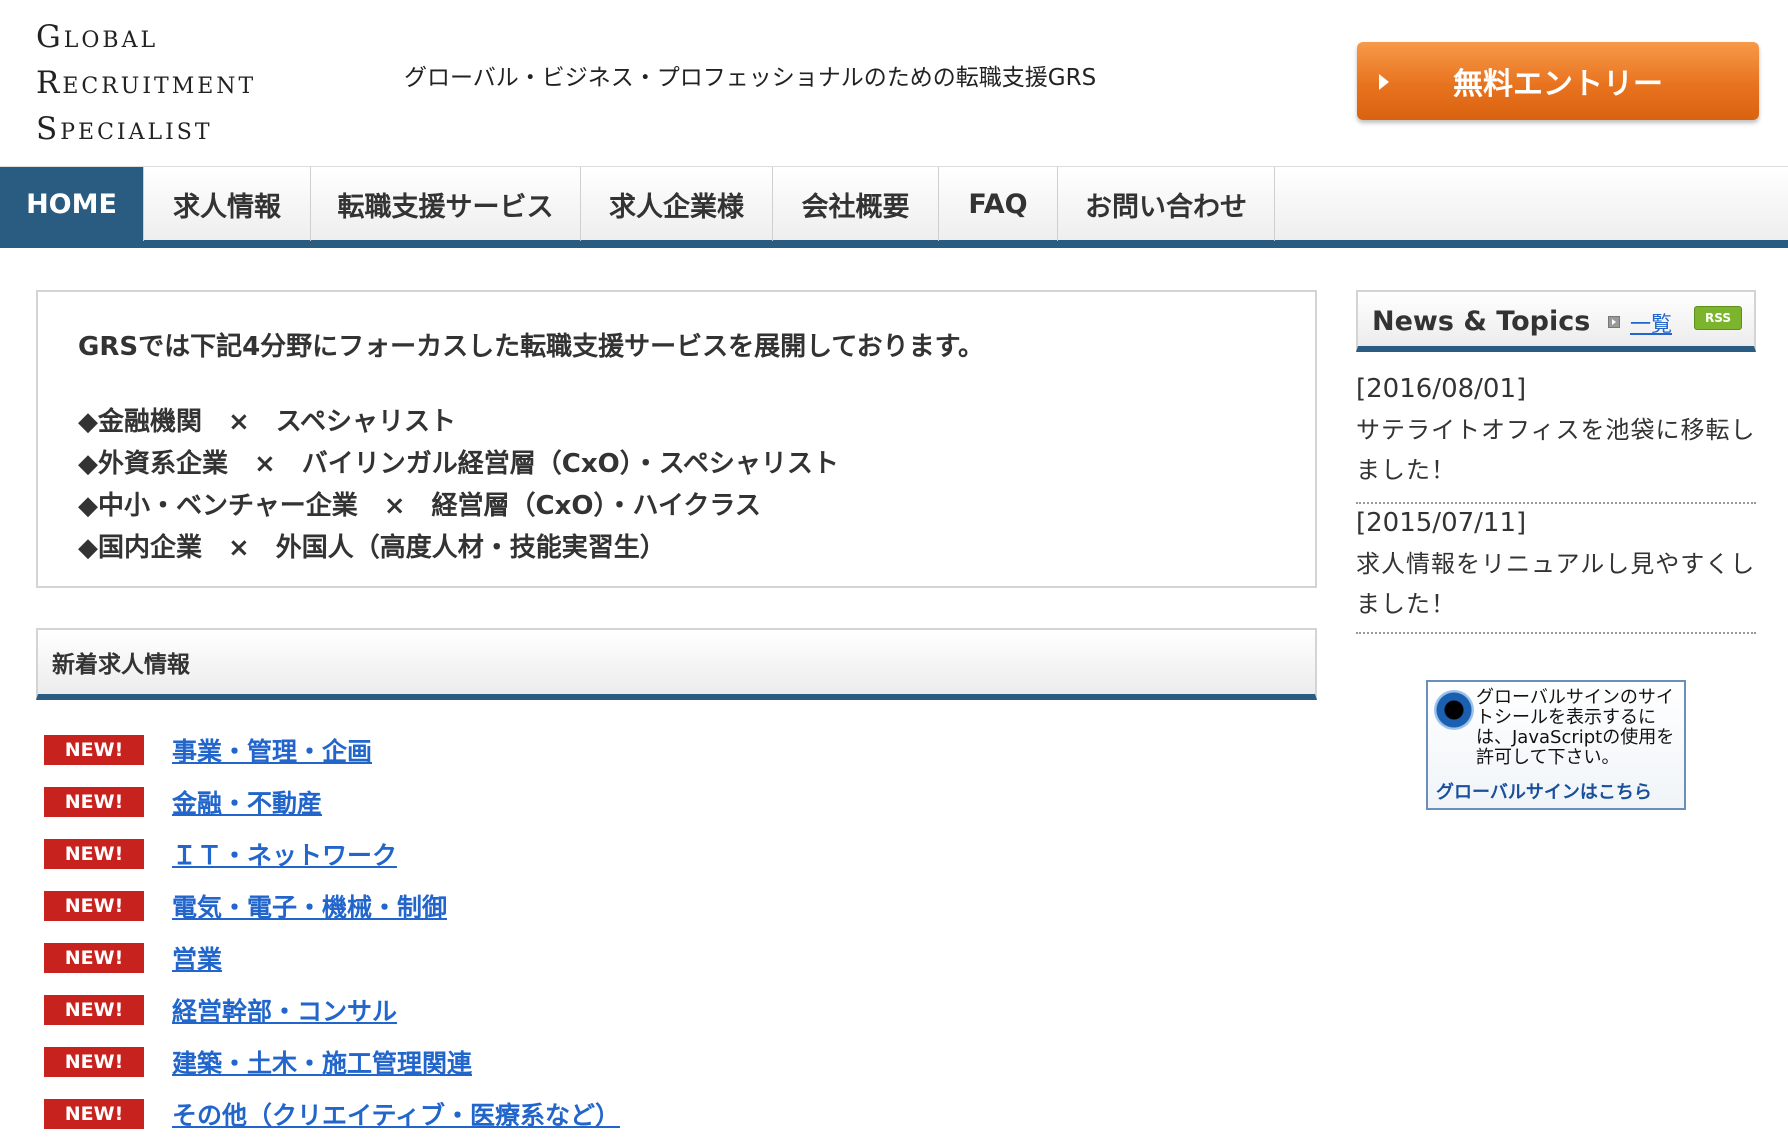  Describe the element at coordinates (267, 422) in the screenshot. I see `intro-item: ◆金融機関 × スペシャリスト` at that location.